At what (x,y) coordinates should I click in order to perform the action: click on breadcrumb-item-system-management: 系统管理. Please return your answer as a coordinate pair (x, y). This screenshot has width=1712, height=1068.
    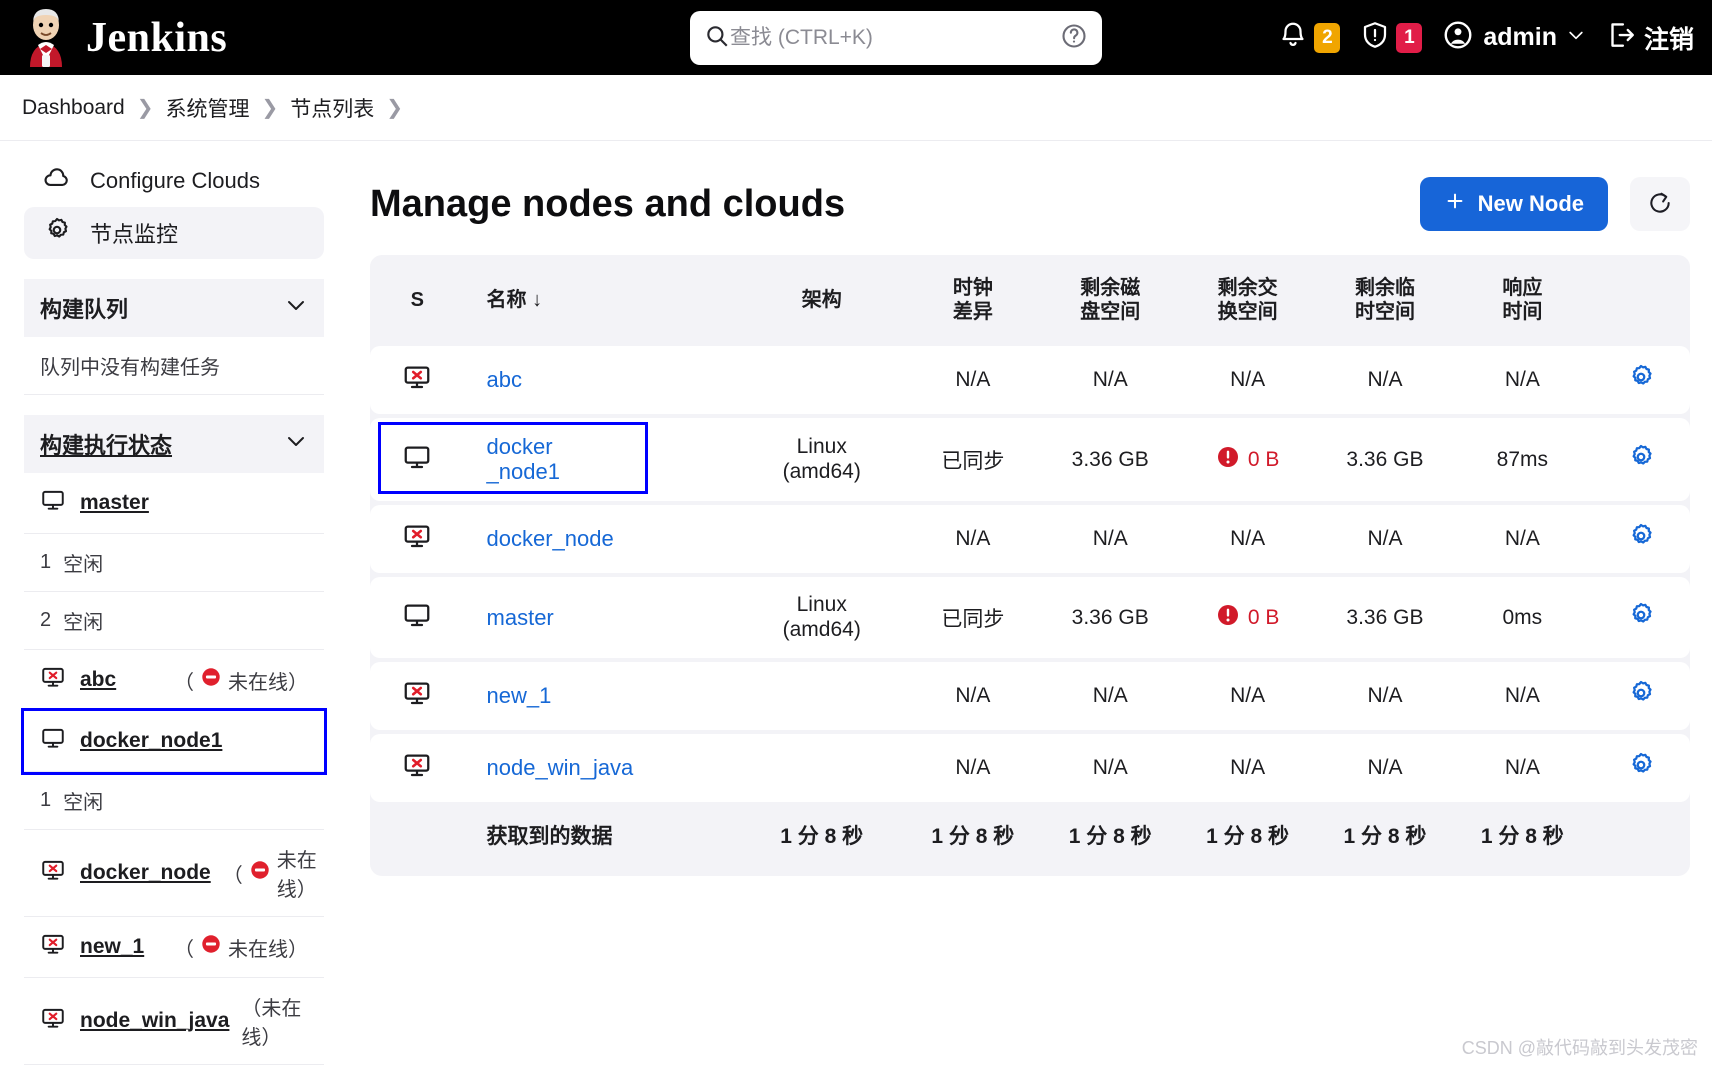
    Looking at the image, I should click on (208, 108).